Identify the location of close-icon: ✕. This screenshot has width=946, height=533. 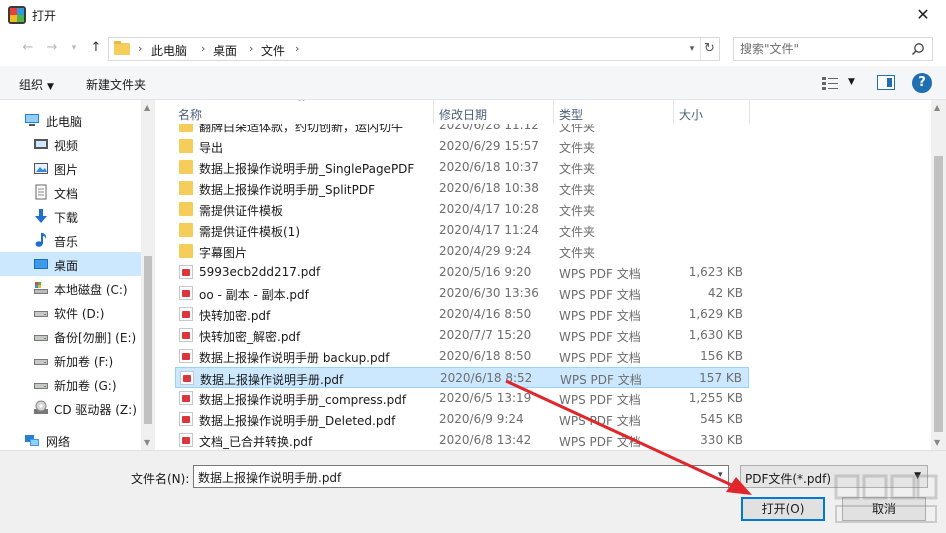
(923, 14).